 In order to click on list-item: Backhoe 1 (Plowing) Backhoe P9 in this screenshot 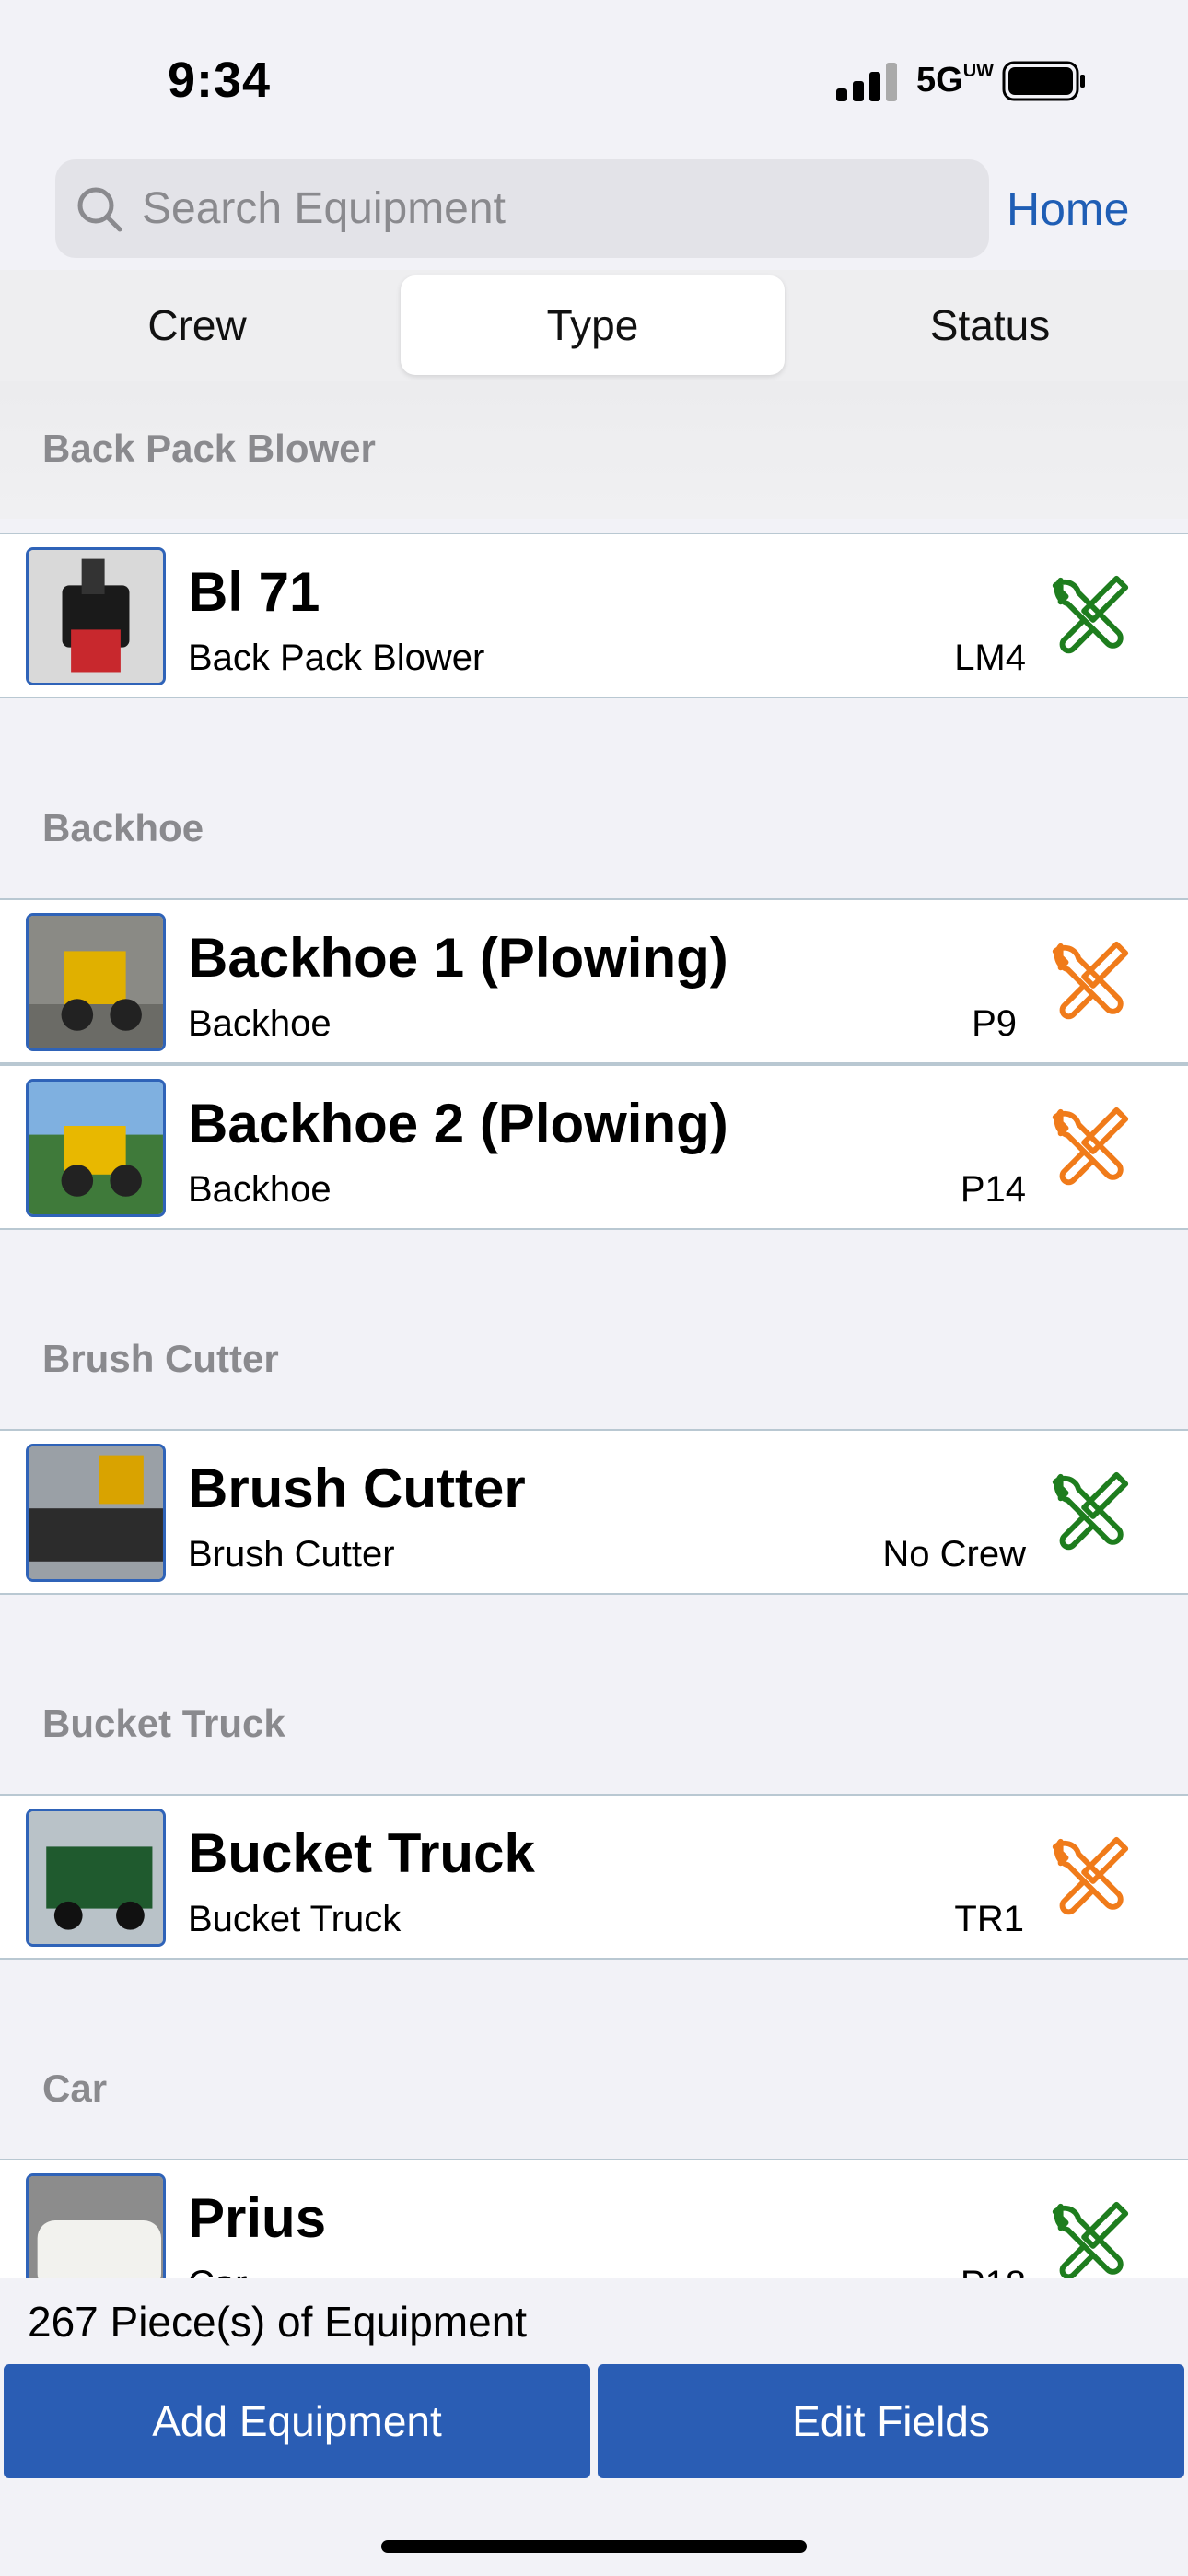, I will do `click(594, 981)`.